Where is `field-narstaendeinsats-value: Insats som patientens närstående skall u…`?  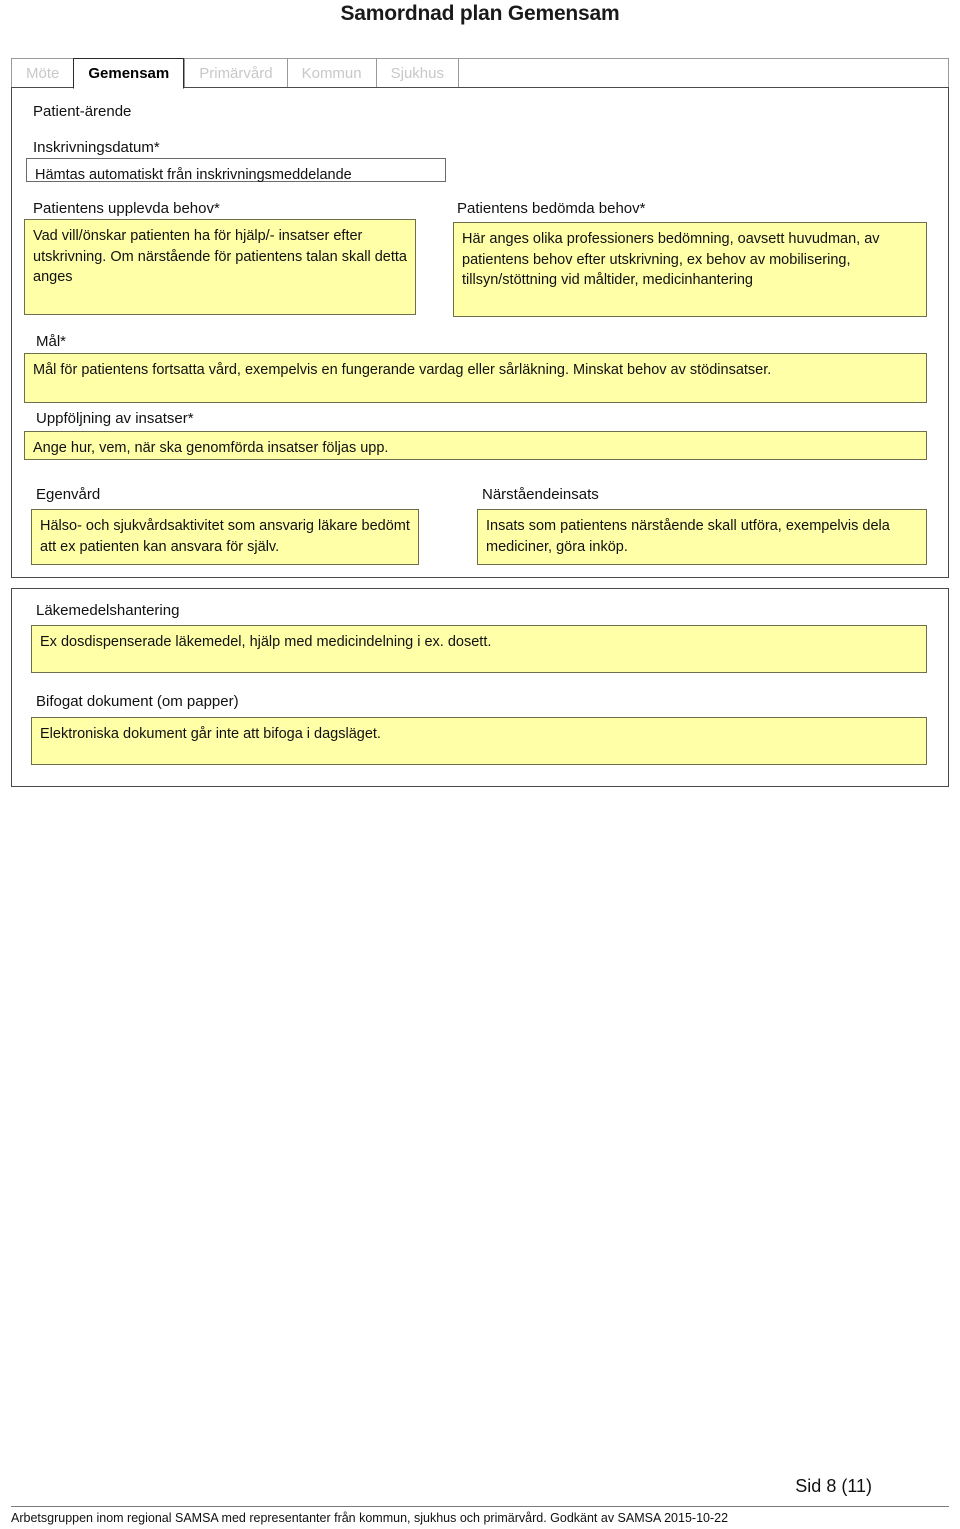 field-narstaendeinsats-value: Insats som patientens närstående skall u… is located at coordinates (688, 536).